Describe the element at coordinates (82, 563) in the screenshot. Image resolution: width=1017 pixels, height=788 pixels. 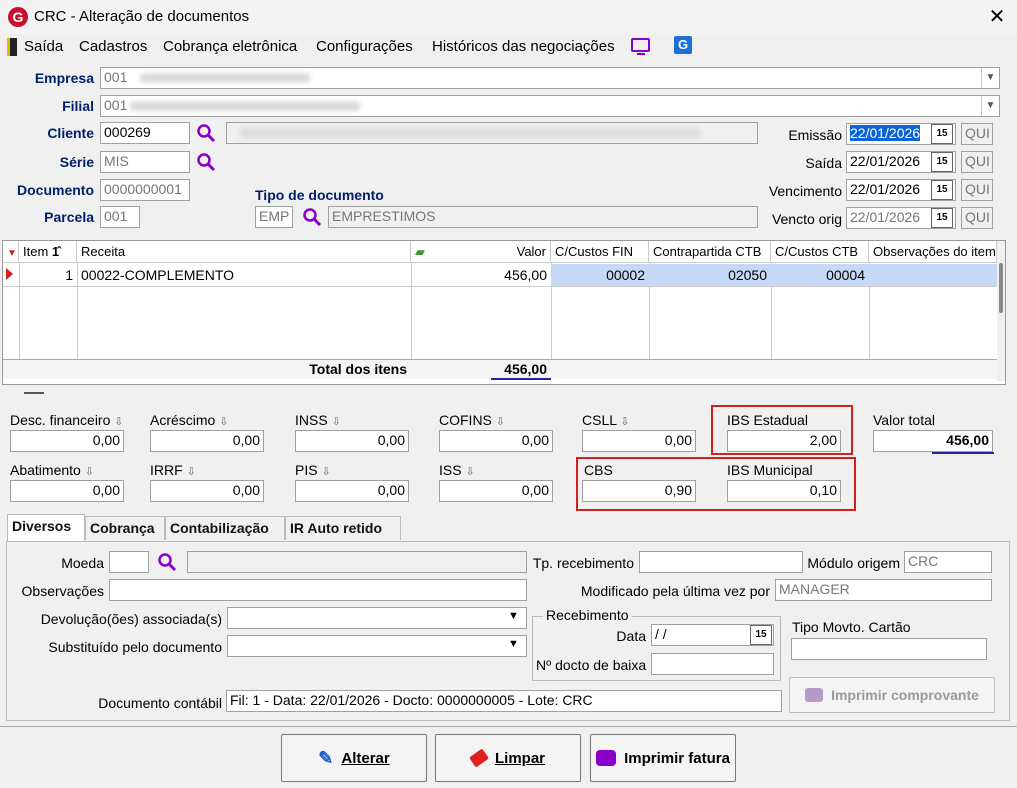
I see `moeda-label: Moeda` at that location.